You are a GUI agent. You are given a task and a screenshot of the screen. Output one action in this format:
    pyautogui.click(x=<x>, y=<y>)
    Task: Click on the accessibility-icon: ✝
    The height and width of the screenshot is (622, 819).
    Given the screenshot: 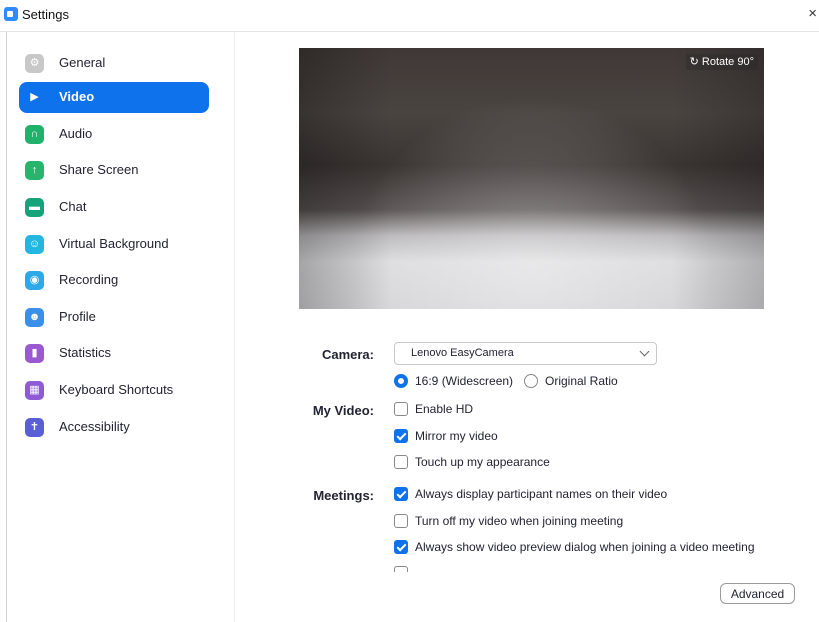 What is the action you would take?
    pyautogui.click(x=34, y=427)
    